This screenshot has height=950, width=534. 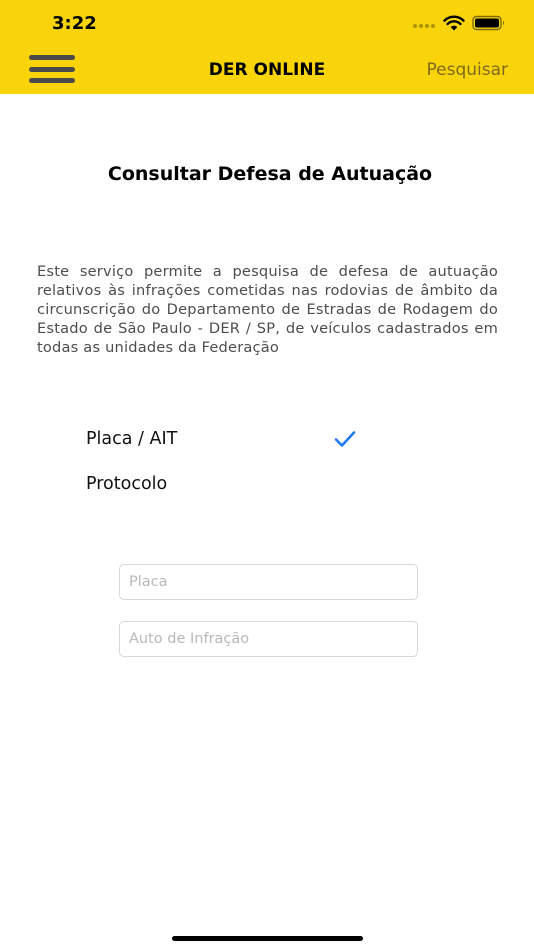 I want to click on top-bar: 3:22 DER ONLINE Pesquisar, so click(x=267, y=47).